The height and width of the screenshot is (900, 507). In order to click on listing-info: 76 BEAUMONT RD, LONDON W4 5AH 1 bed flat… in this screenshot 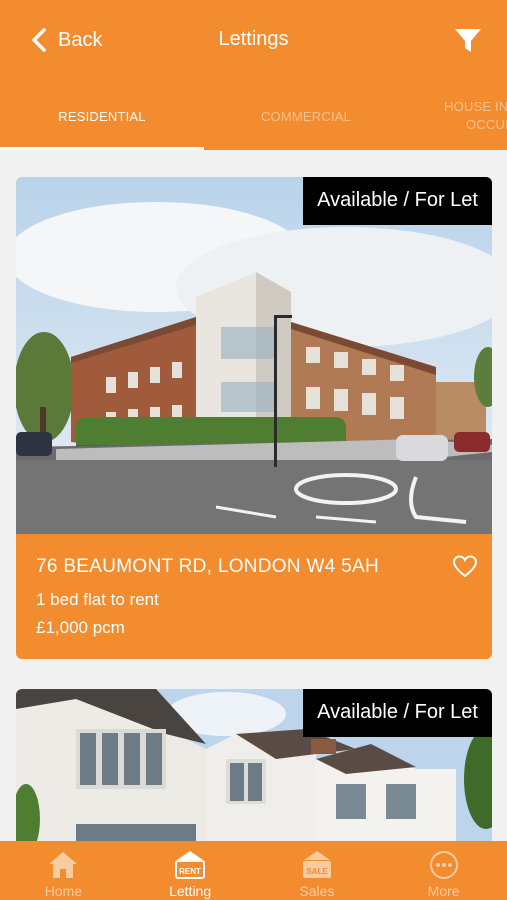, I will do `click(254, 596)`.